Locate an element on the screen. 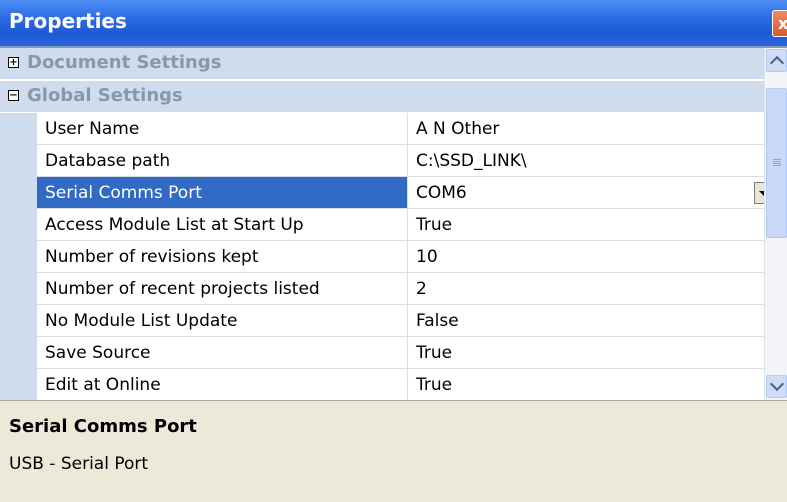  property-name: Database path is located at coordinates (108, 161).